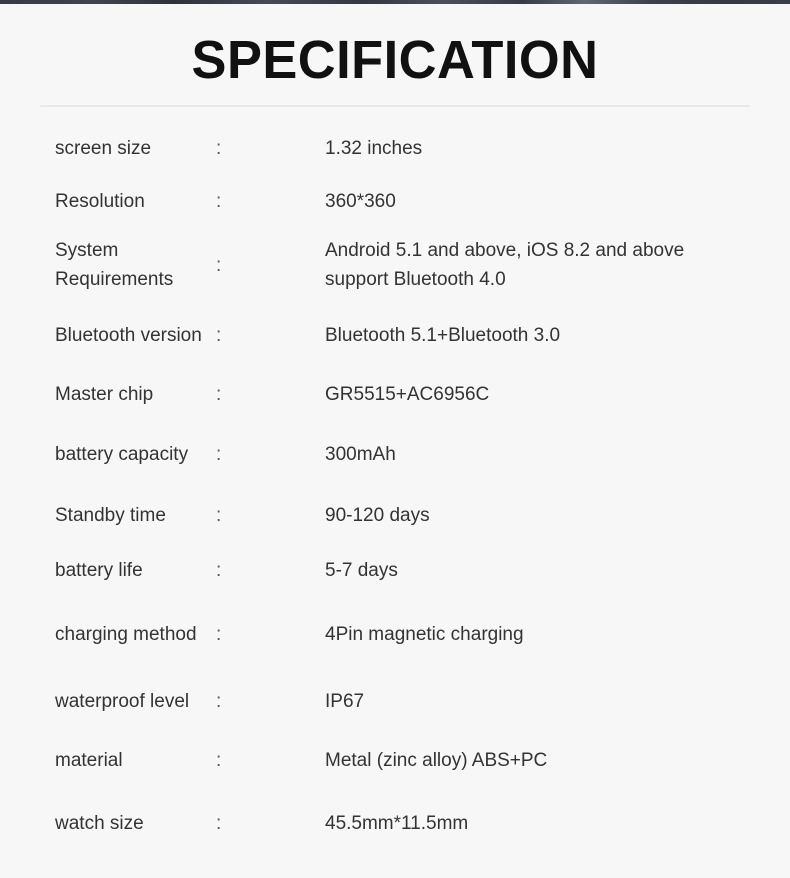  I want to click on table-row: material : Metal (zinc alloy) ABS+PC, so click(395, 760).